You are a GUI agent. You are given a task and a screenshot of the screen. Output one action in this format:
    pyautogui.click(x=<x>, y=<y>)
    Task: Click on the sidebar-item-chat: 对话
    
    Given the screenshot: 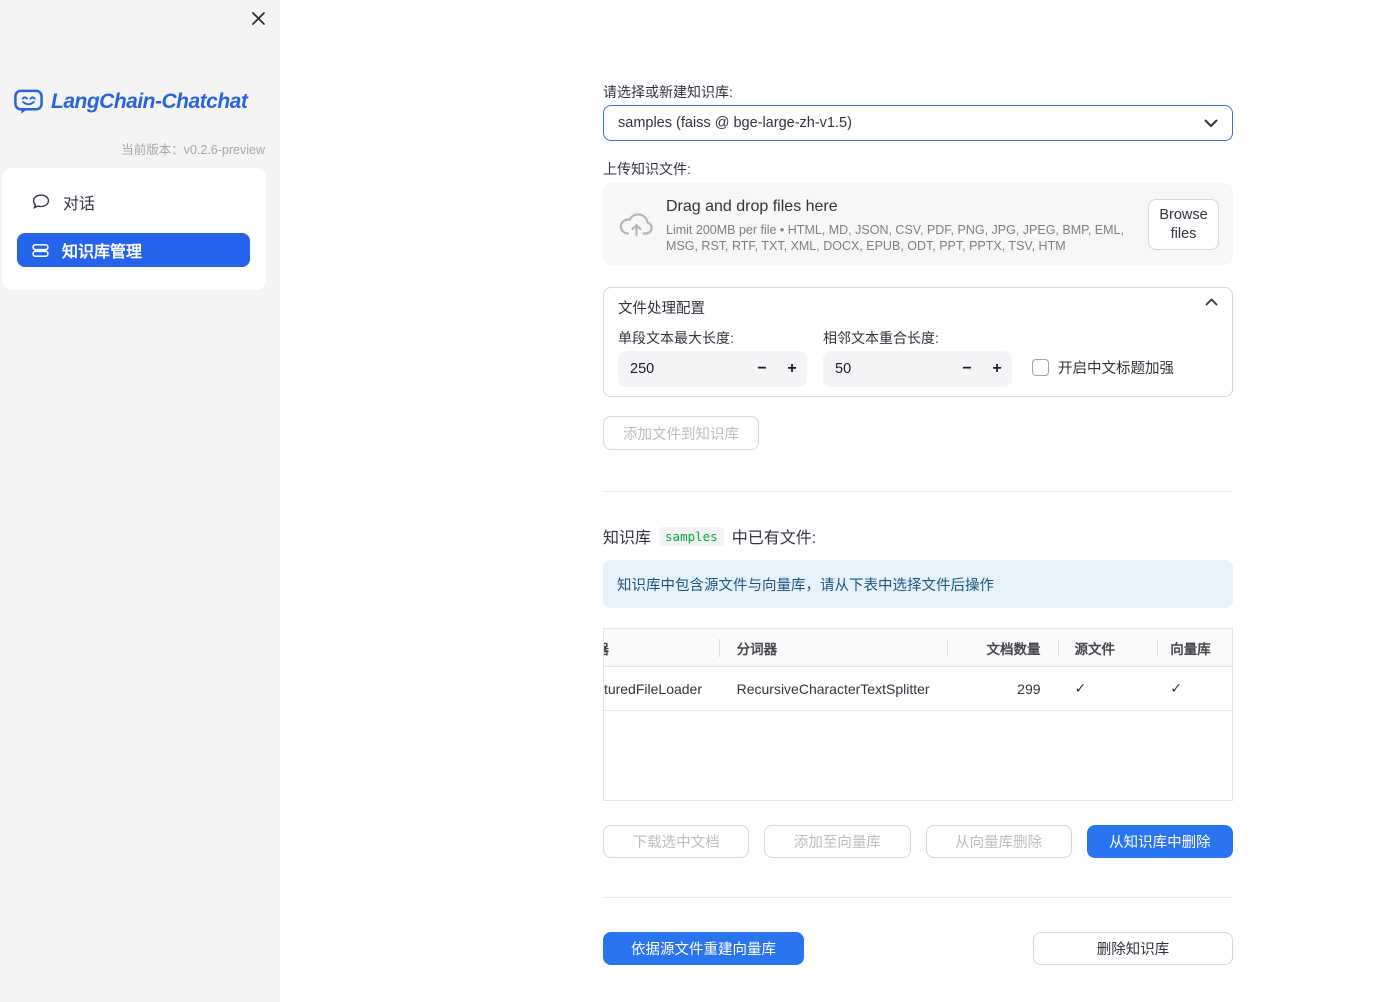 What is the action you would take?
    pyautogui.click(x=63, y=202)
    